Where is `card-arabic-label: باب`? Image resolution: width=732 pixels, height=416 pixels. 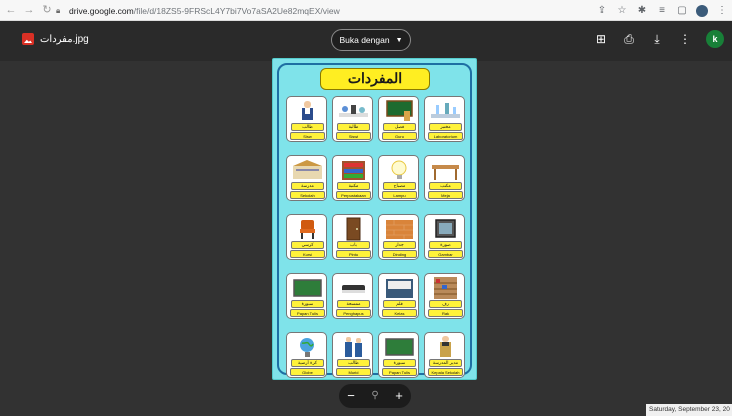
card-arabic-label: باب is located at coordinates (353, 245).